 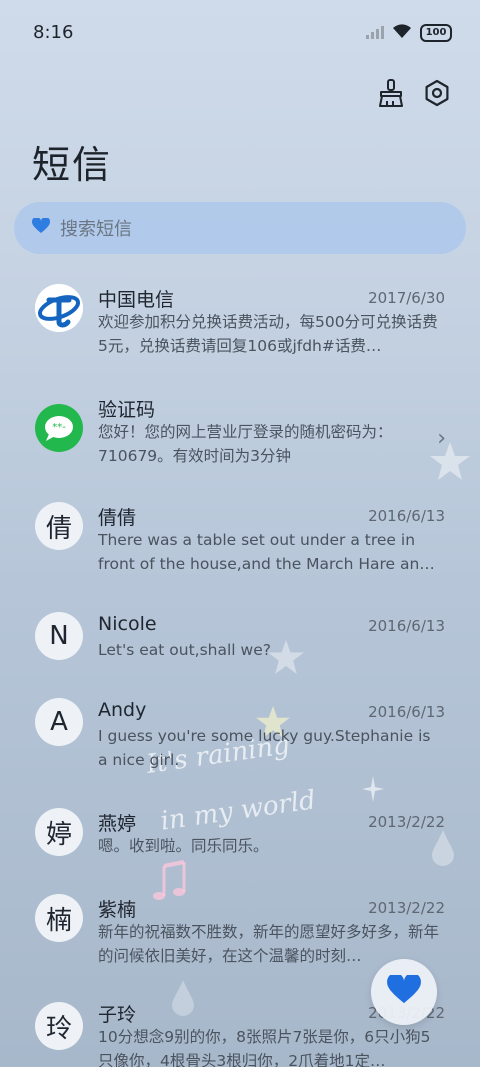 I want to click on conversation-name: 中国电信, so click(x=136, y=300).